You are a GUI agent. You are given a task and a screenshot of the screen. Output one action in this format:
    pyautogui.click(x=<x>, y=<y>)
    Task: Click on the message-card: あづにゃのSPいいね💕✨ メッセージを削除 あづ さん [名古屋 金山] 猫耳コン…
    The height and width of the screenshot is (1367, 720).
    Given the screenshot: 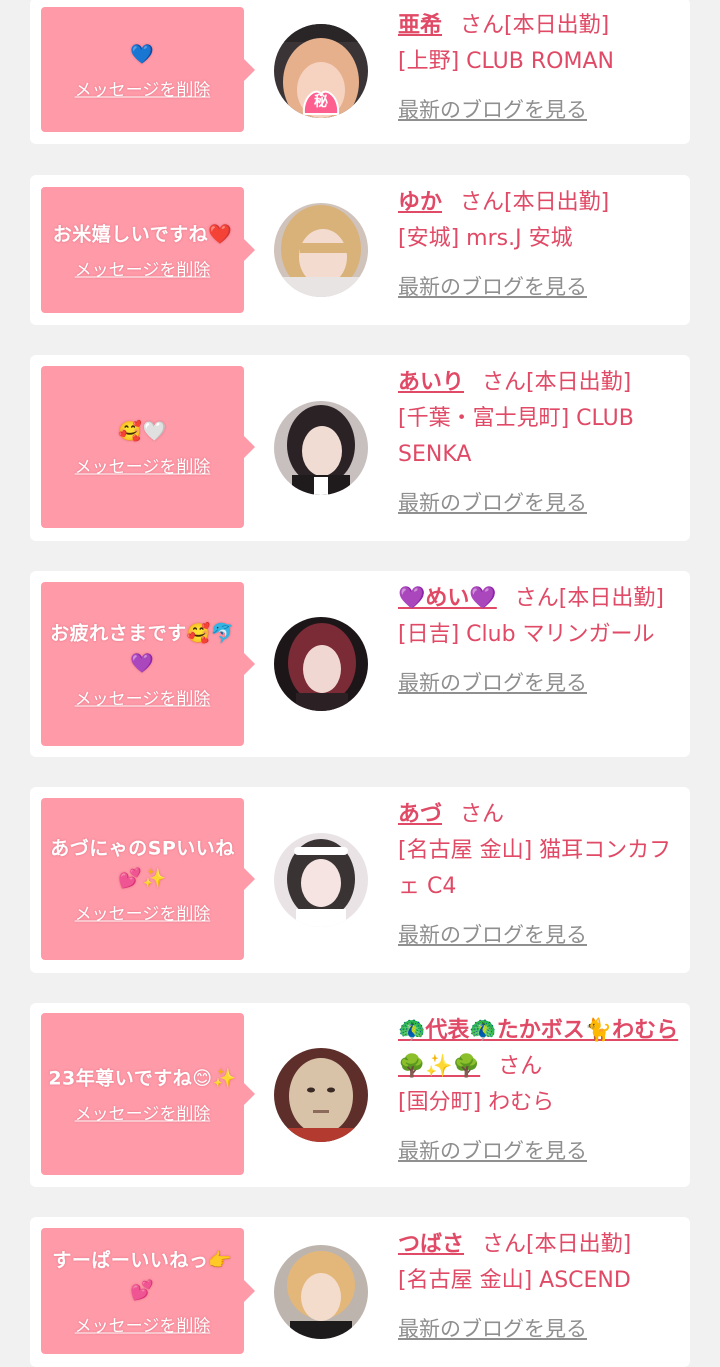 What is the action you would take?
    pyautogui.click(x=360, y=880)
    